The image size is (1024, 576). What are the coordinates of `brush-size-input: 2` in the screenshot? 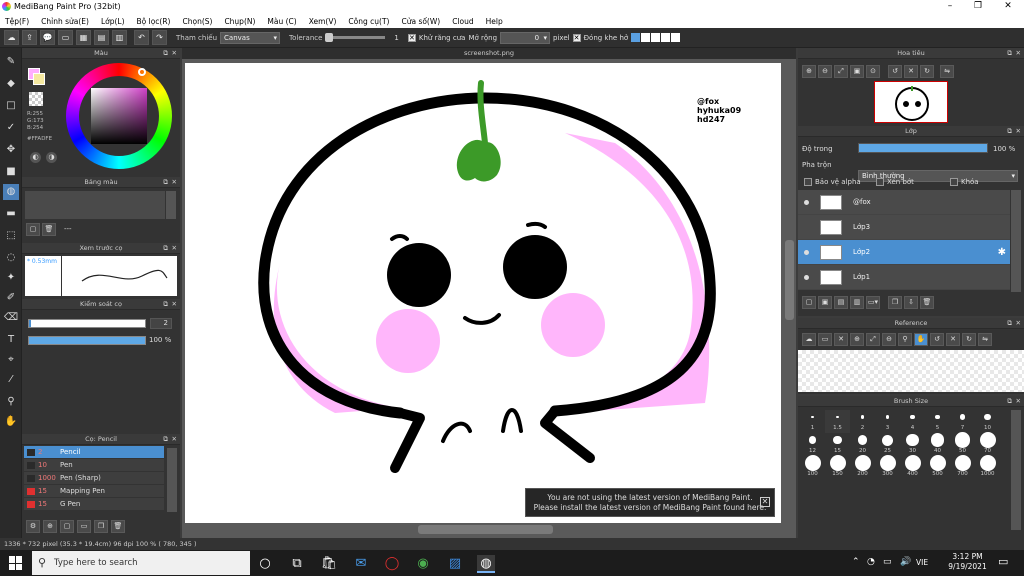 It's located at (161, 323).